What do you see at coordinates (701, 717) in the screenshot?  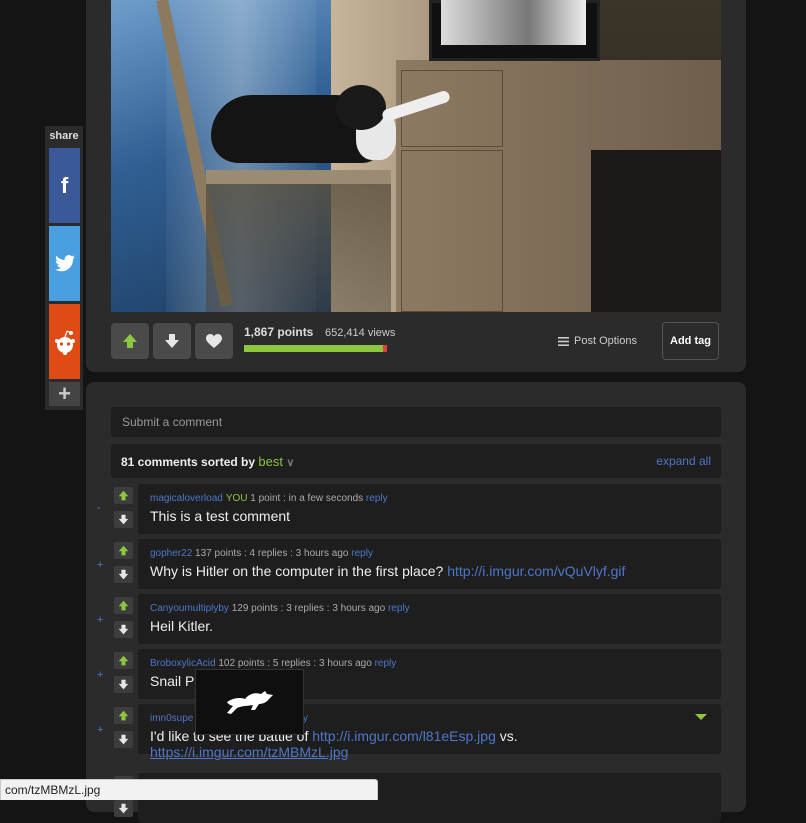 I see `collapse-chevron-icon` at bounding box center [701, 717].